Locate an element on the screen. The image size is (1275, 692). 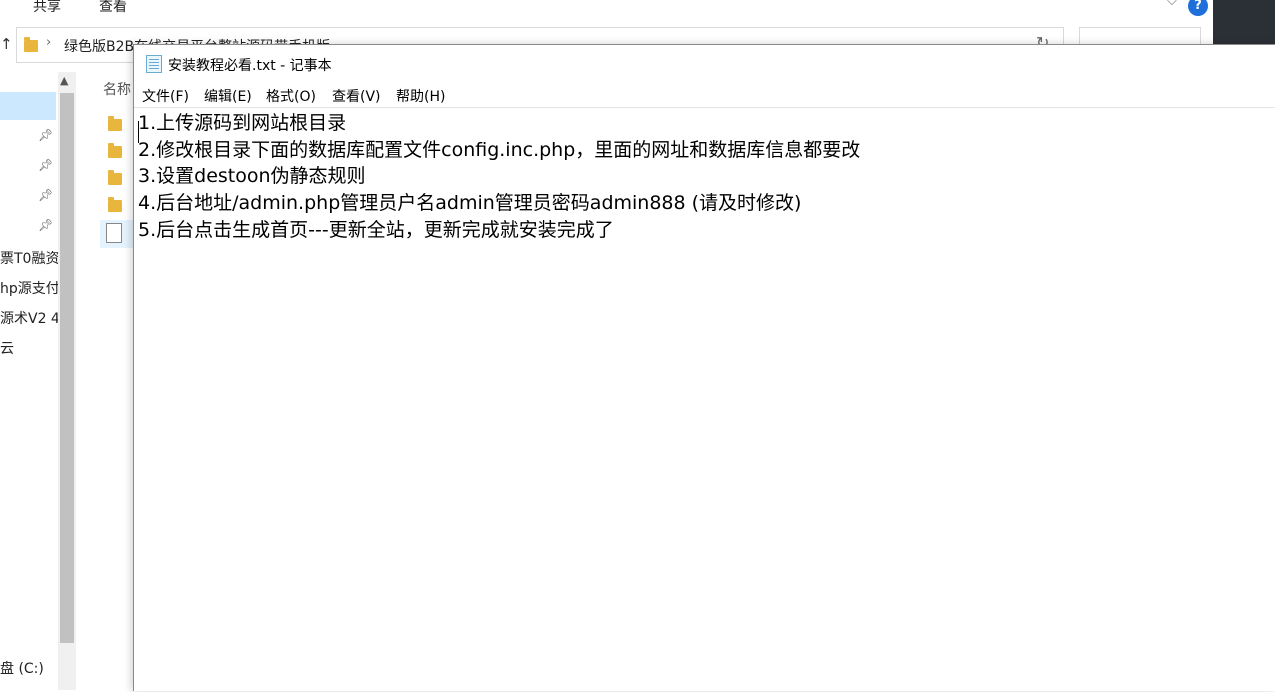
column-header-name: 名称 is located at coordinates (117, 89).